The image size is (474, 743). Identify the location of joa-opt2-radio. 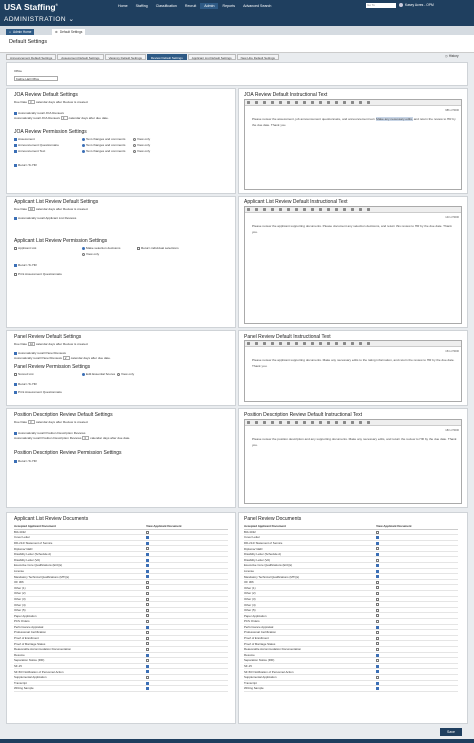
(134, 139).